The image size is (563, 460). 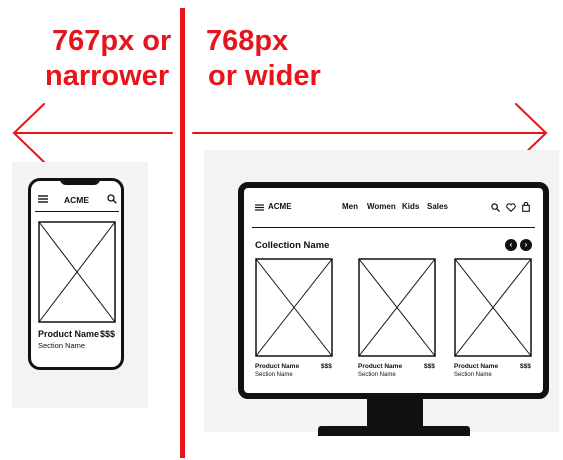 I want to click on desktop-header-divider, so click(x=393, y=227).